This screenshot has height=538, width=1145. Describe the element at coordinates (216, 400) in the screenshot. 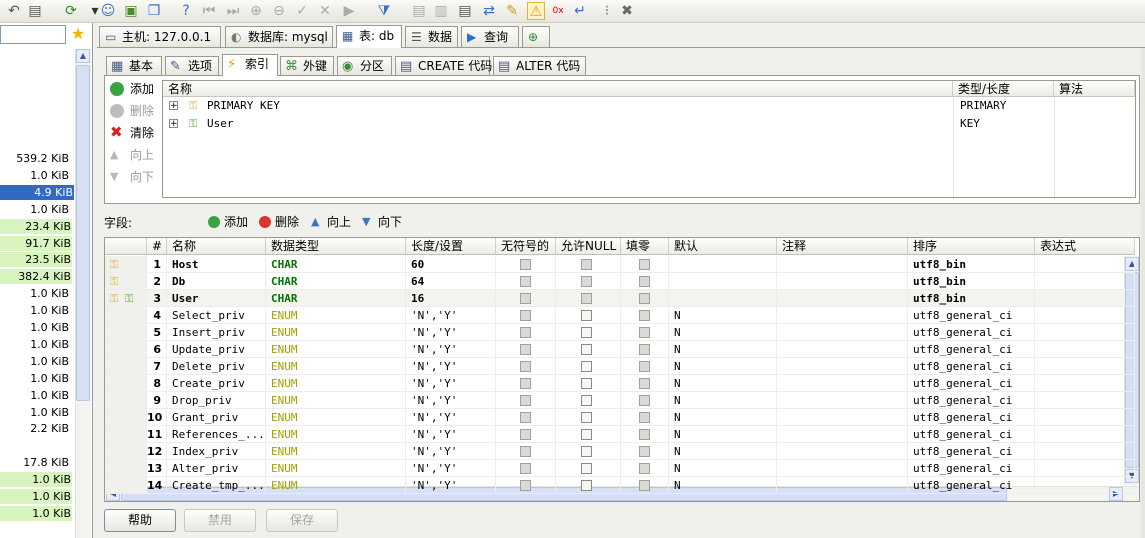

I see `cell-name: Drop_priv` at that location.